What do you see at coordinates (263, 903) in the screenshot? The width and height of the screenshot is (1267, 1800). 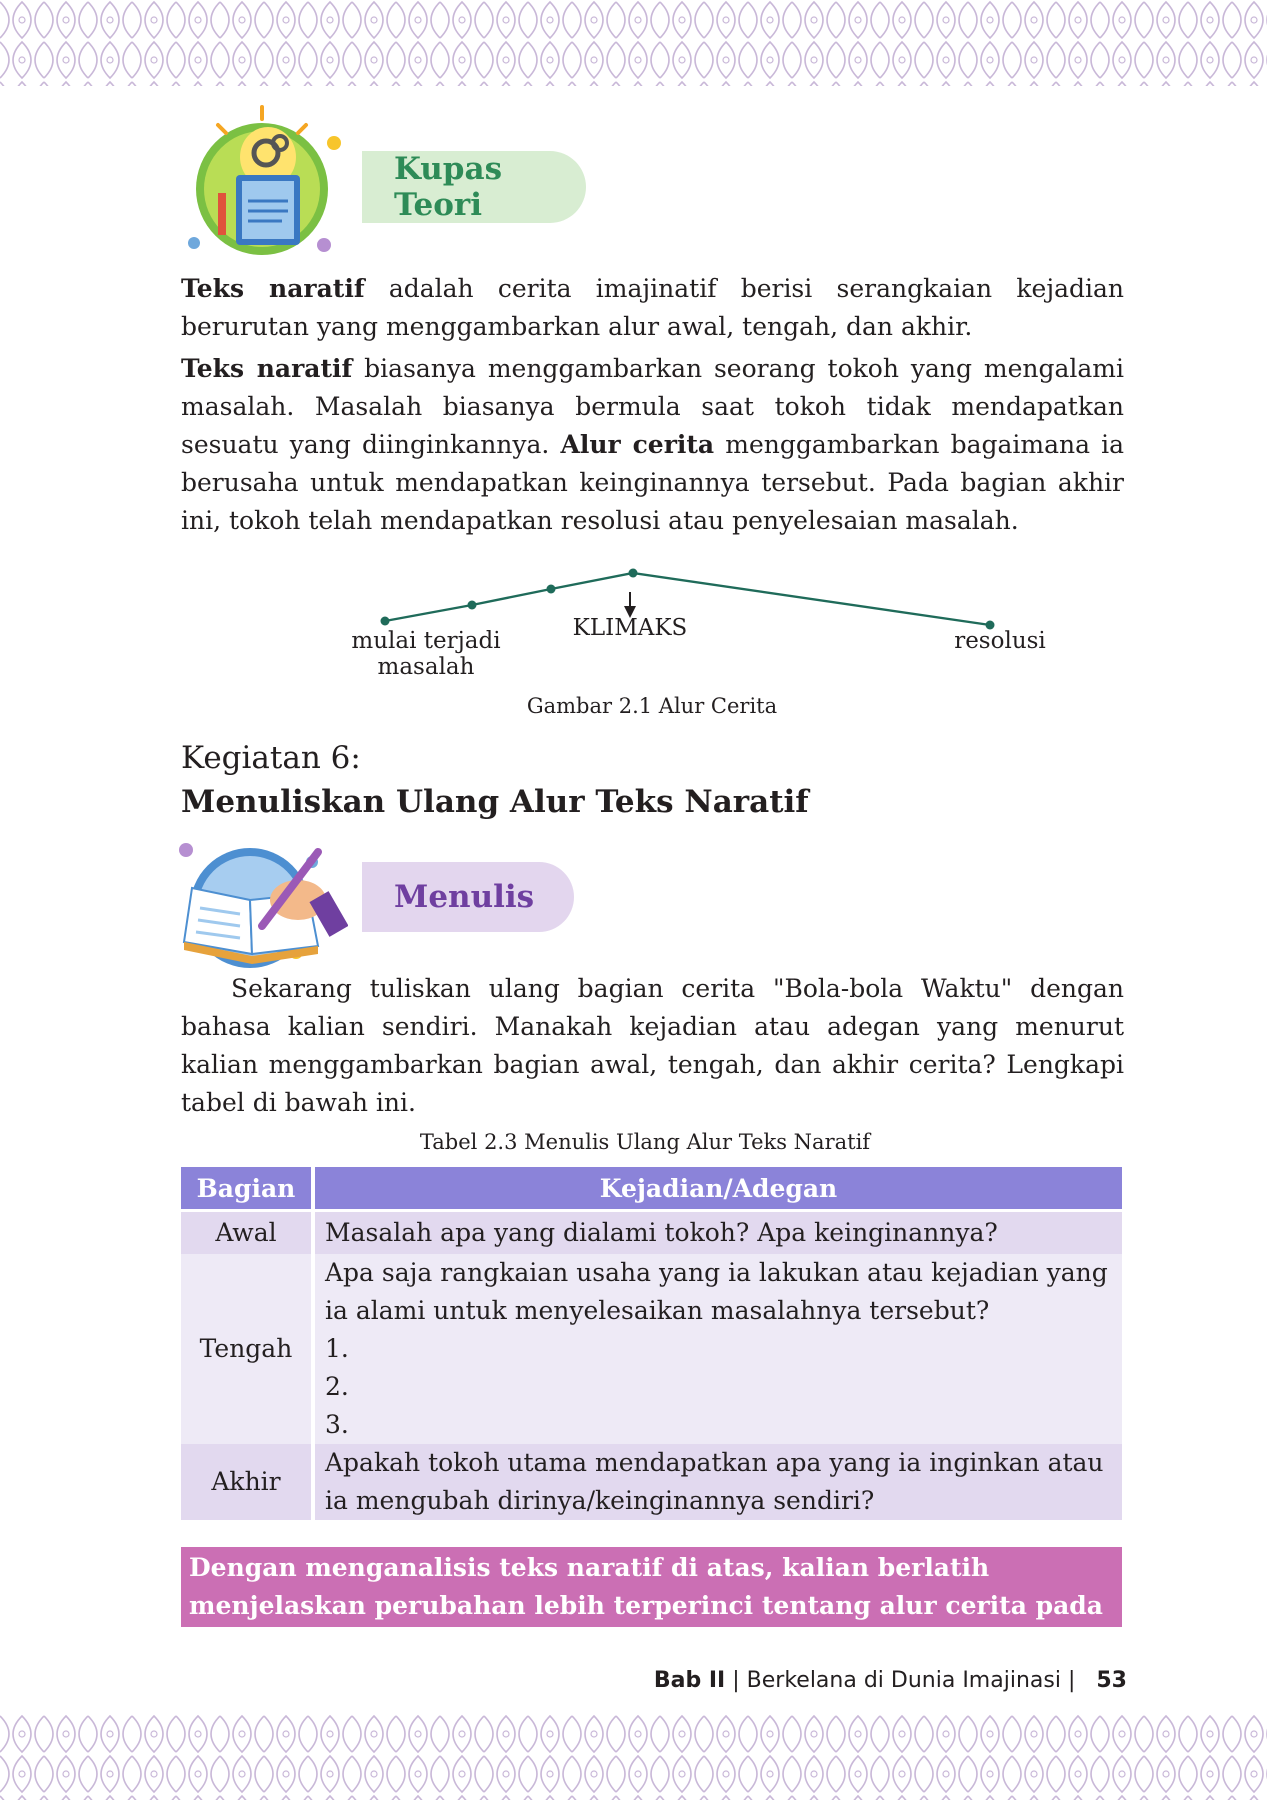 I see `menulis-icon` at bounding box center [263, 903].